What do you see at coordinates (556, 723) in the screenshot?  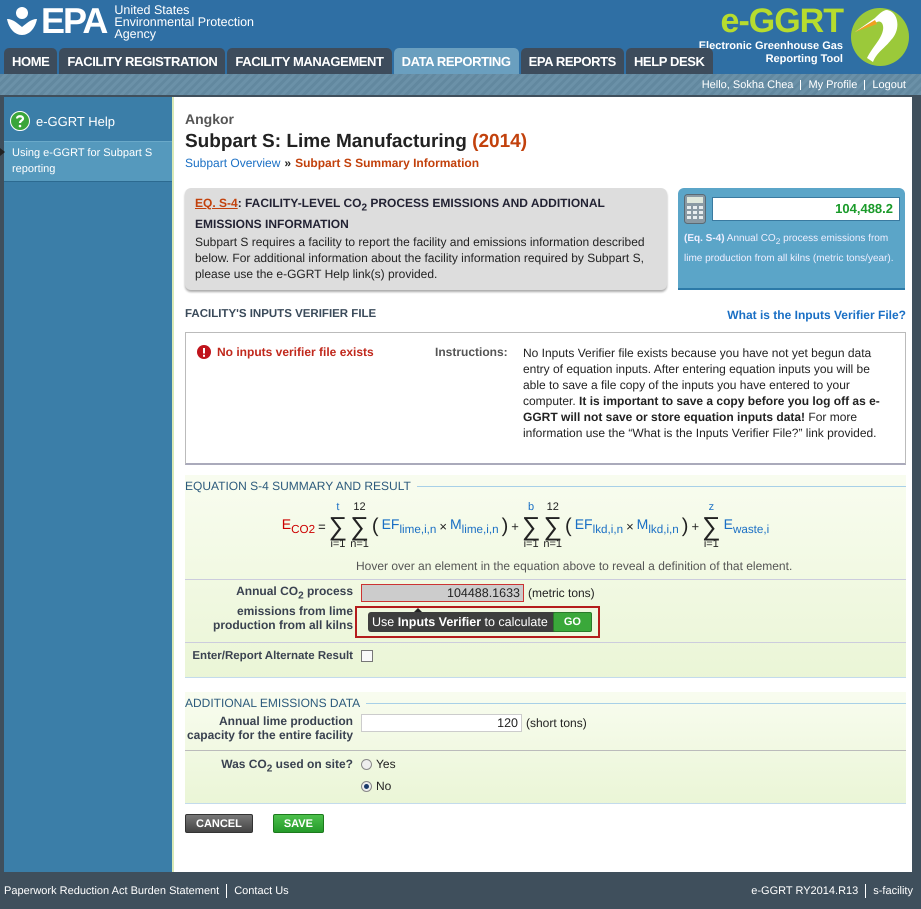 I see `unit-label: (short tons)` at bounding box center [556, 723].